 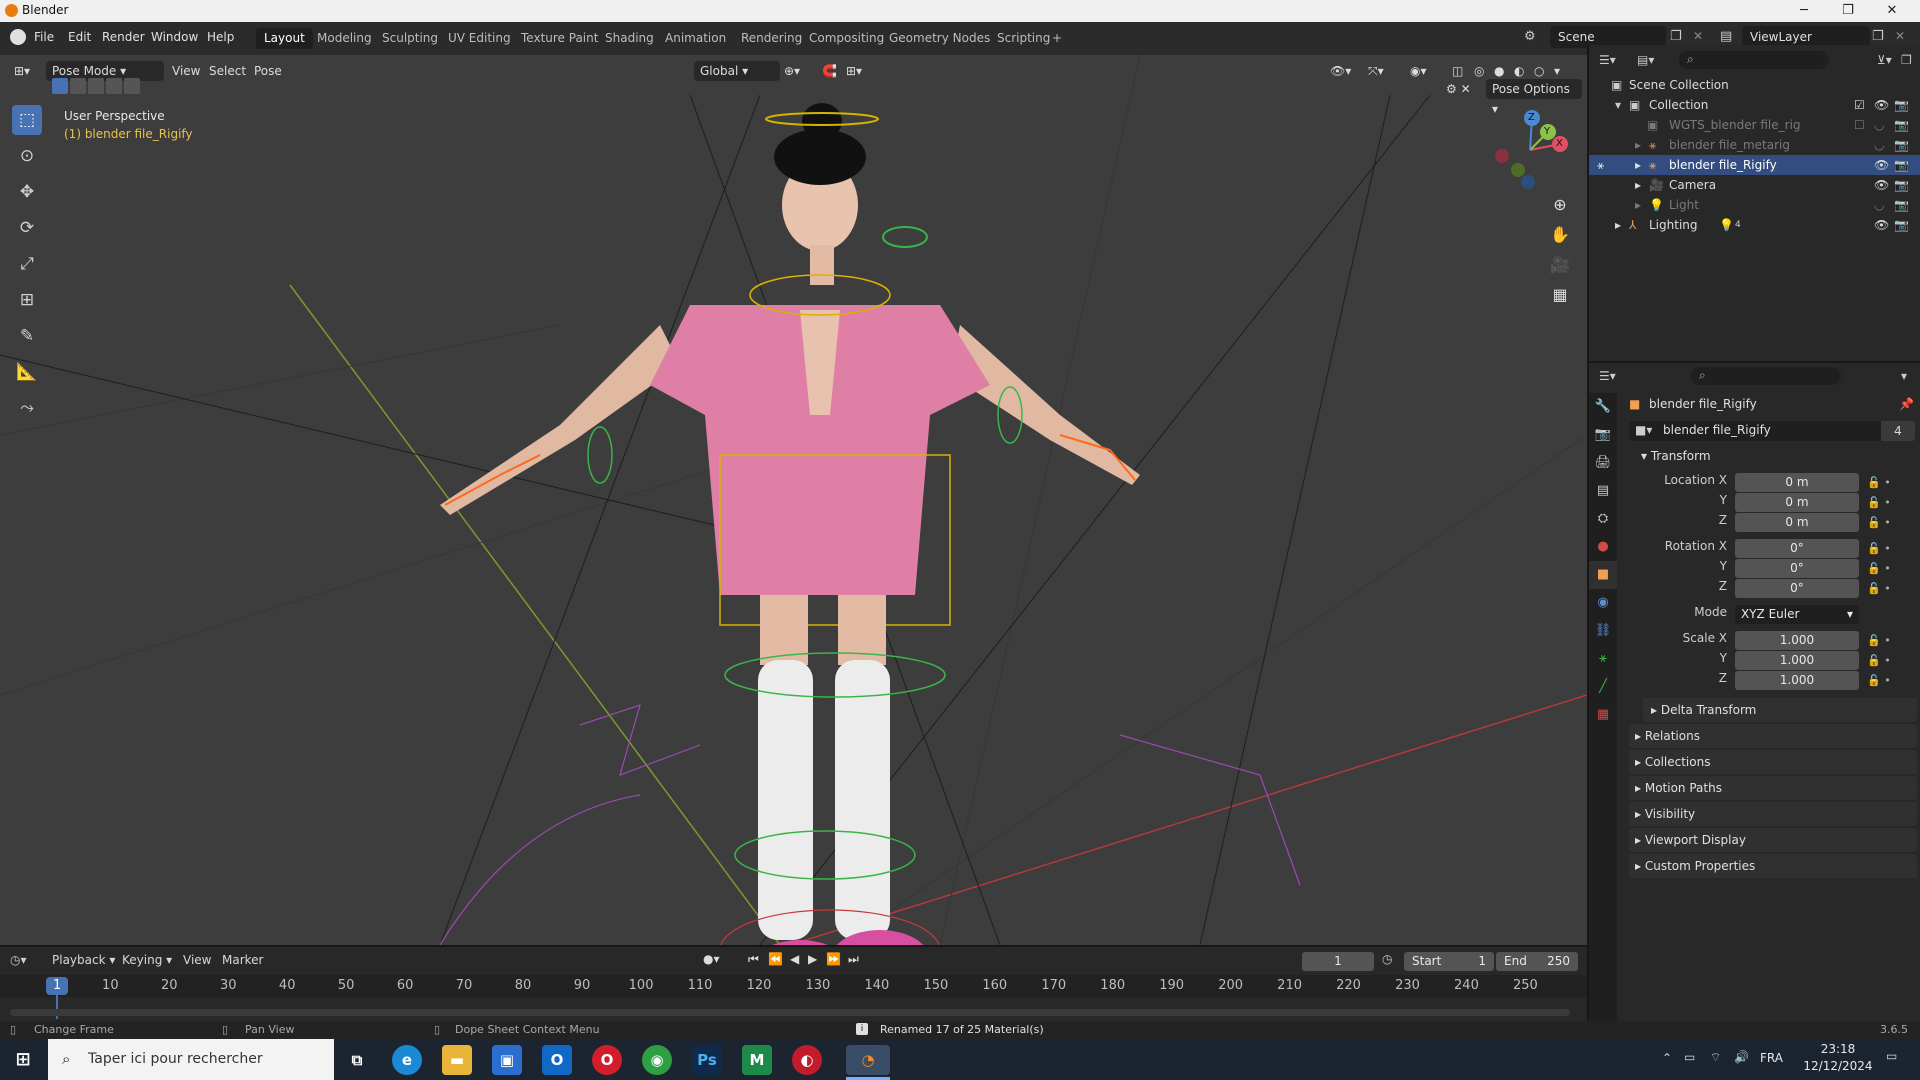 What do you see at coordinates (83, 960) in the screenshot?
I see `playback-menu: Playback ▾` at bounding box center [83, 960].